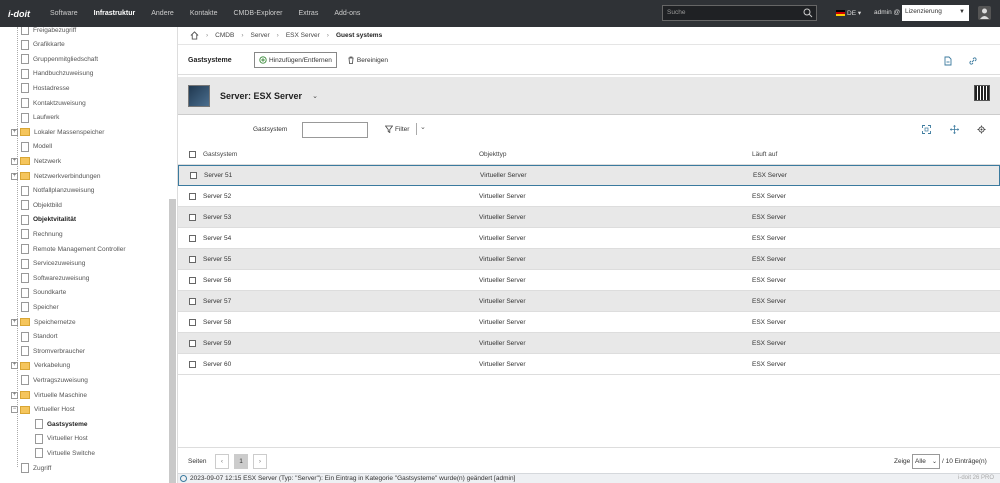  What do you see at coordinates (43, 293) in the screenshot?
I see `sidebar-item: Soundkarte` at bounding box center [43, 293].